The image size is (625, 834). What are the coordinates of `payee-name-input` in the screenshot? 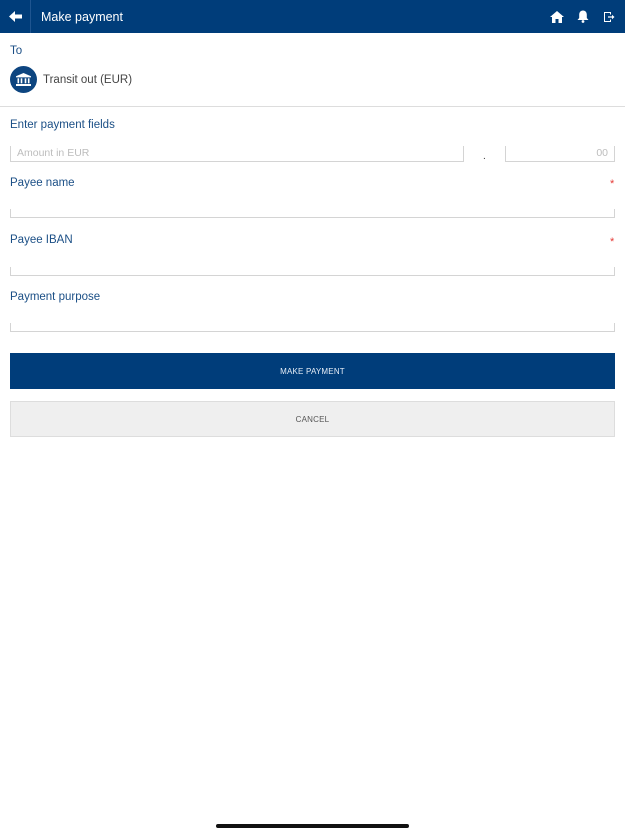 It's located at (312, 216).